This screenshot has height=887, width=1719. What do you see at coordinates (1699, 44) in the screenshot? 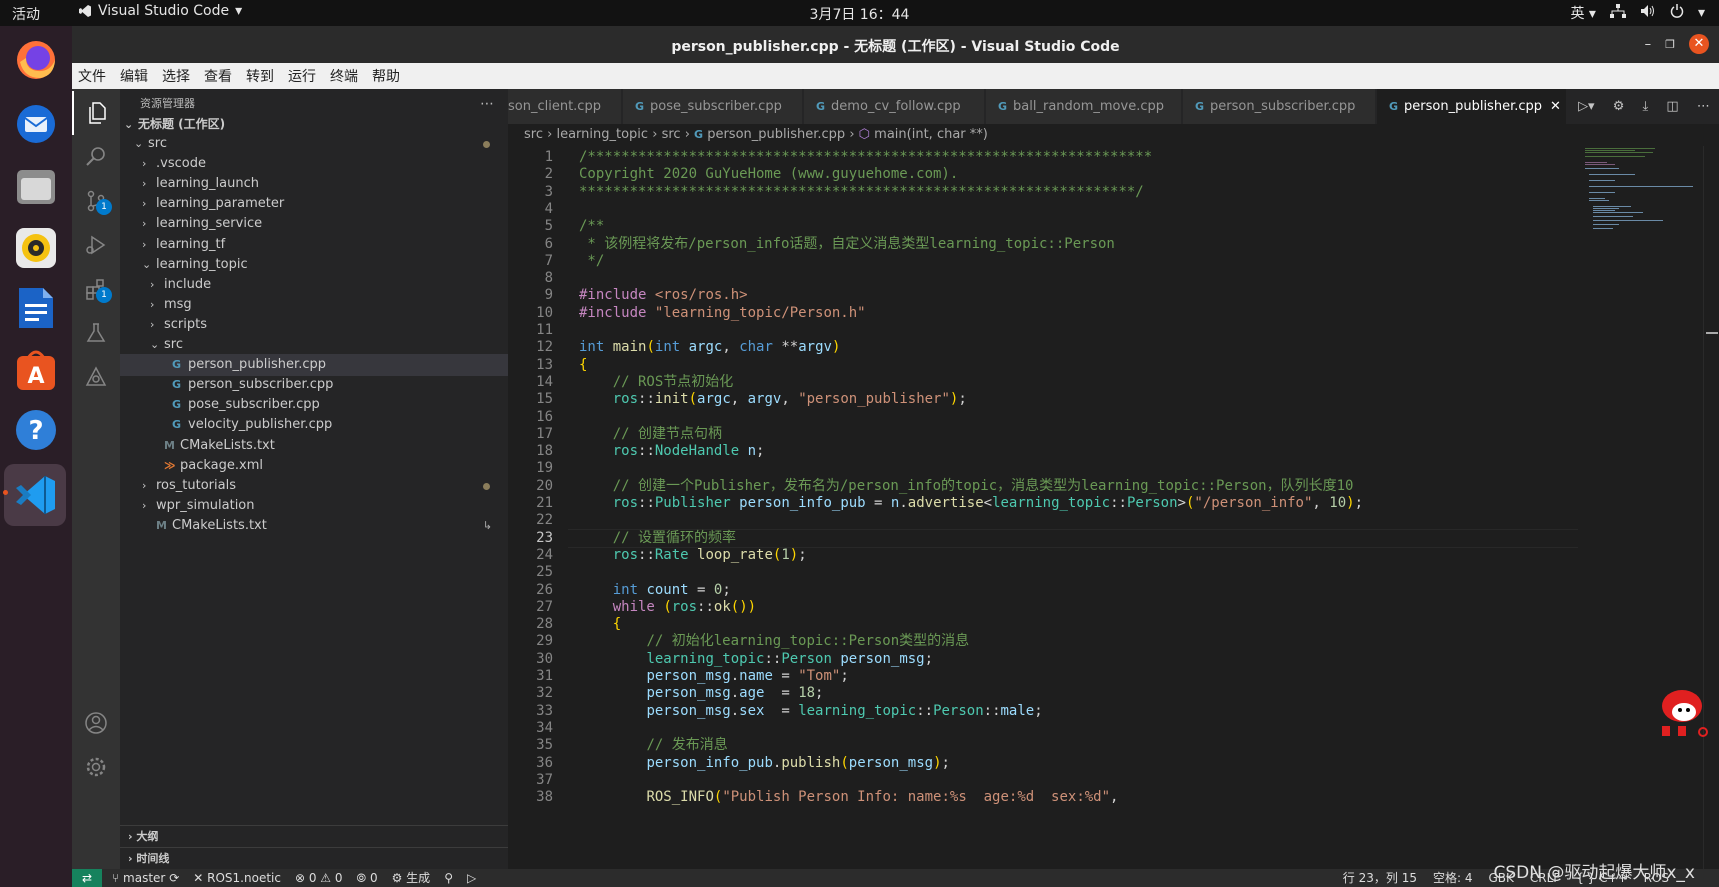
I see `close-icon: ✕` at bounding box center [1699, 44].